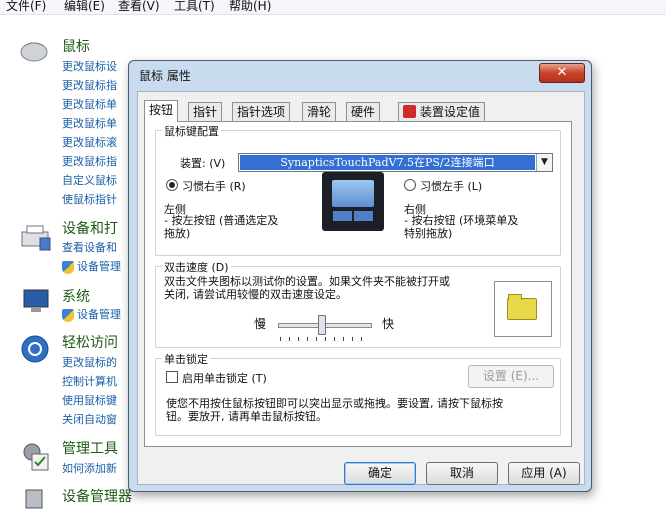 The height and width of the screenshot is (510, 666). I want to click on device-label: 装置: (V), so click(203, 163).